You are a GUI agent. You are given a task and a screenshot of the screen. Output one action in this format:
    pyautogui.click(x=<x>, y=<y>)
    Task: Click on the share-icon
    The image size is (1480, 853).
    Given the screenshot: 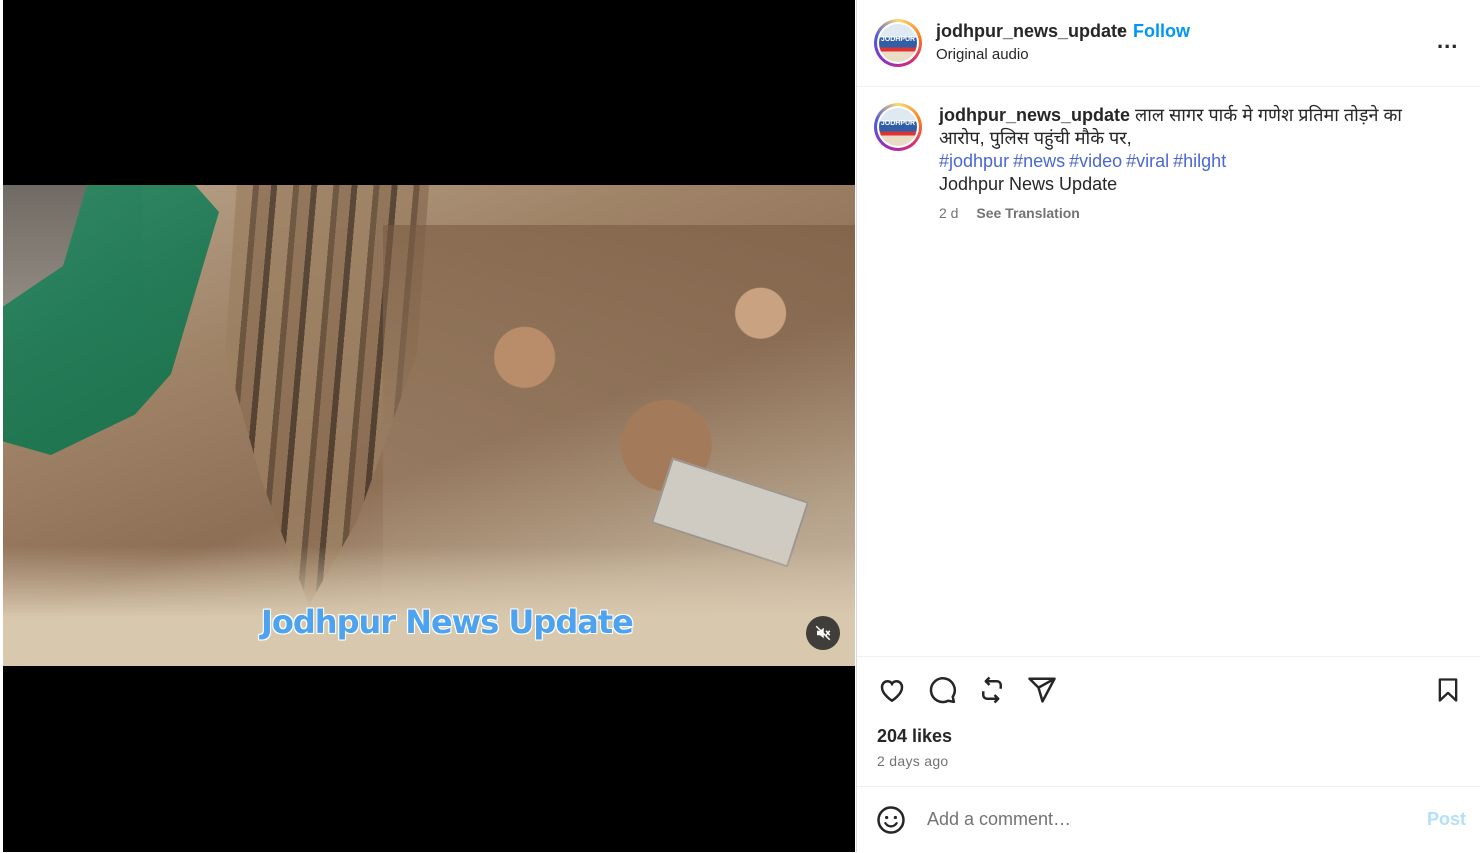 What is the action you would take?
    pyautogui.click(x=1042, y=690)
    